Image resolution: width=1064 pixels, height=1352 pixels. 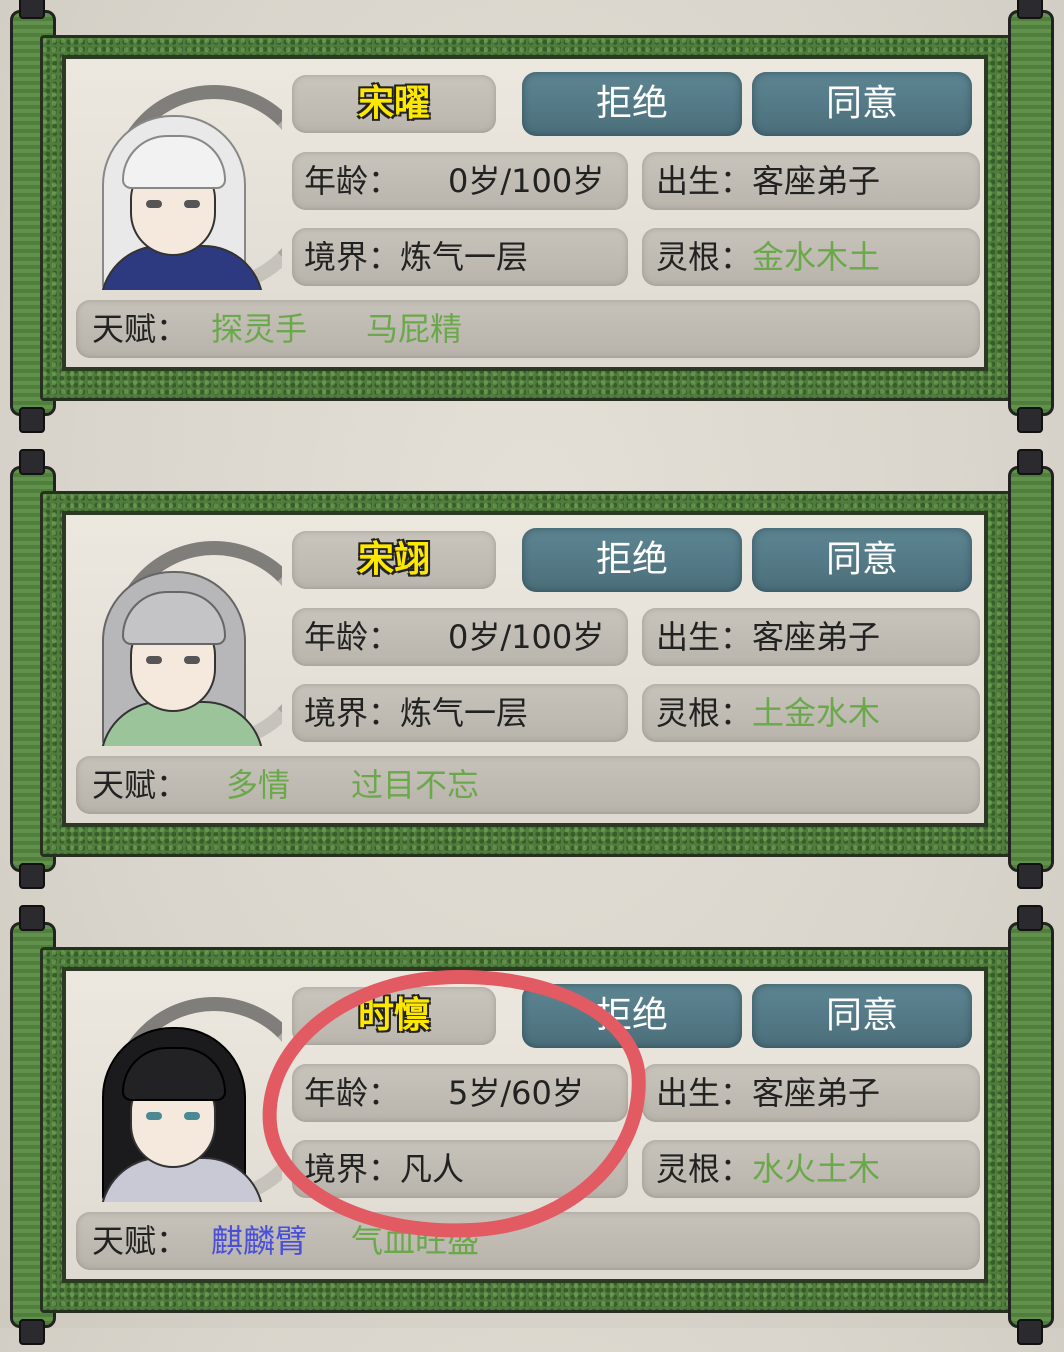 What do you see at coordinates (415, 785) in the screenshot?
I see `talent-2: 过目不忘` at bounding box center [415, 785].